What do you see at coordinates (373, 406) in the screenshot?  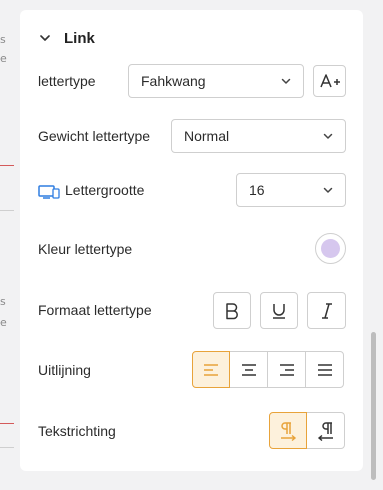 I see `scrollbar` at bounding box center [373, 406].